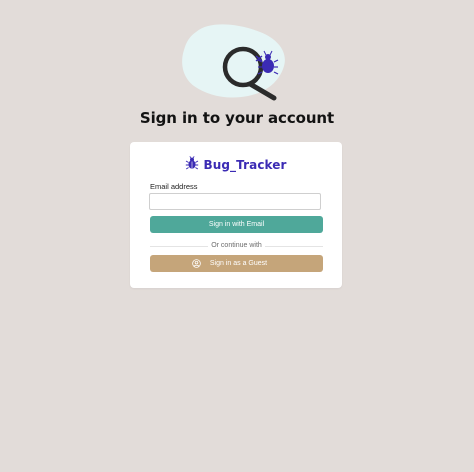 The height and width of the screenshot is (472, 474). What do you see at coordinates (174, 186) in the screenshot?
I see `email-label: Email address` at bounding box center [174, 186].